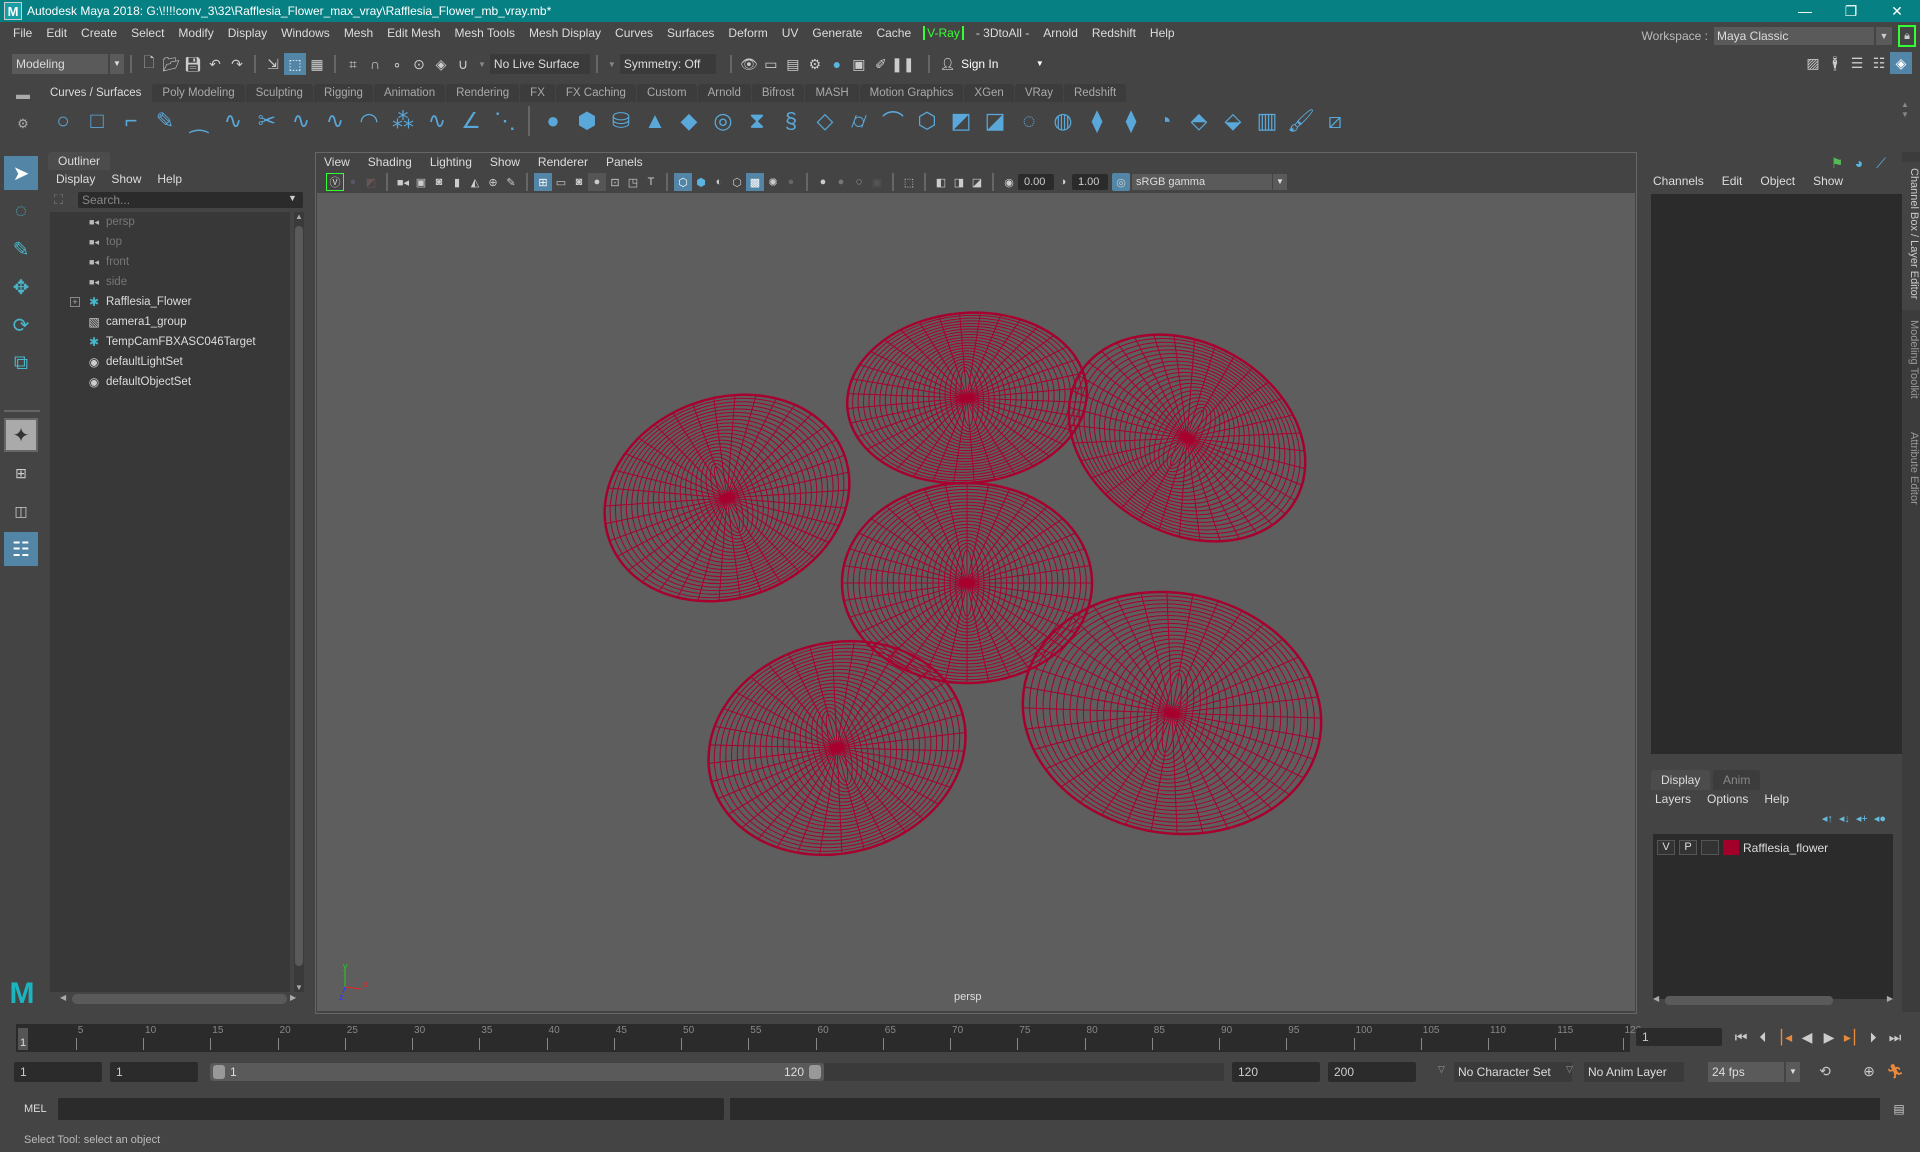  I want to click on insert-isoparm-icon: ⬘, so click(1199, 121).